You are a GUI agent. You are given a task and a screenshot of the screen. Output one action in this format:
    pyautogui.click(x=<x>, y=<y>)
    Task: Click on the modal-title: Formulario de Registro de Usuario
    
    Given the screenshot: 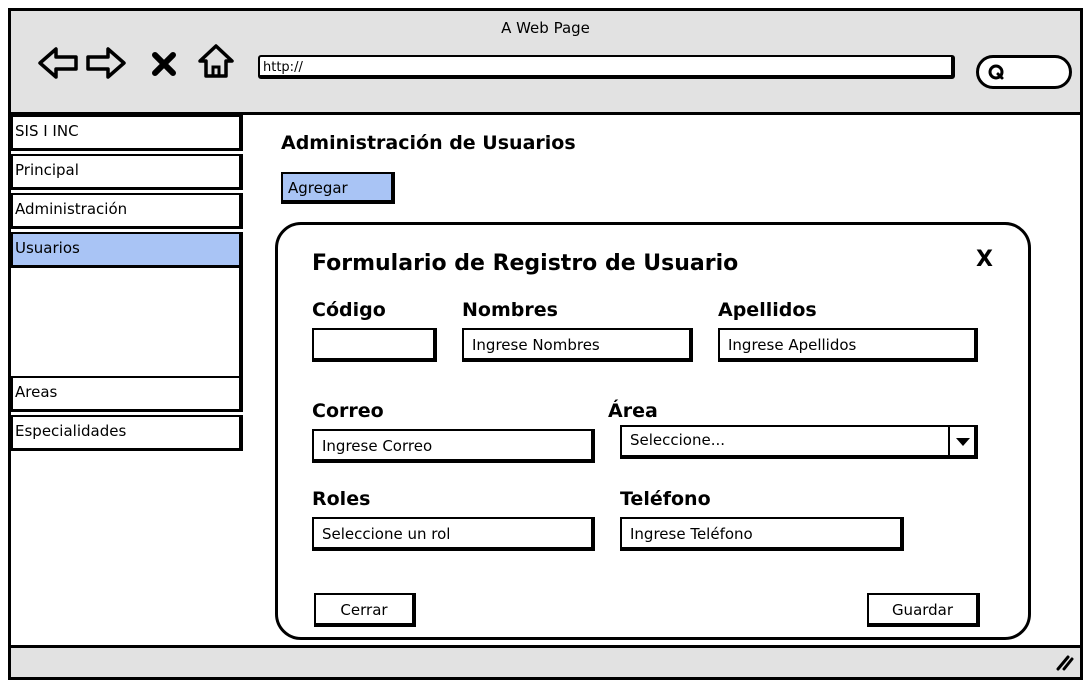 What is the action you would take?
    pyautogui.click(x=525, y=263)
    